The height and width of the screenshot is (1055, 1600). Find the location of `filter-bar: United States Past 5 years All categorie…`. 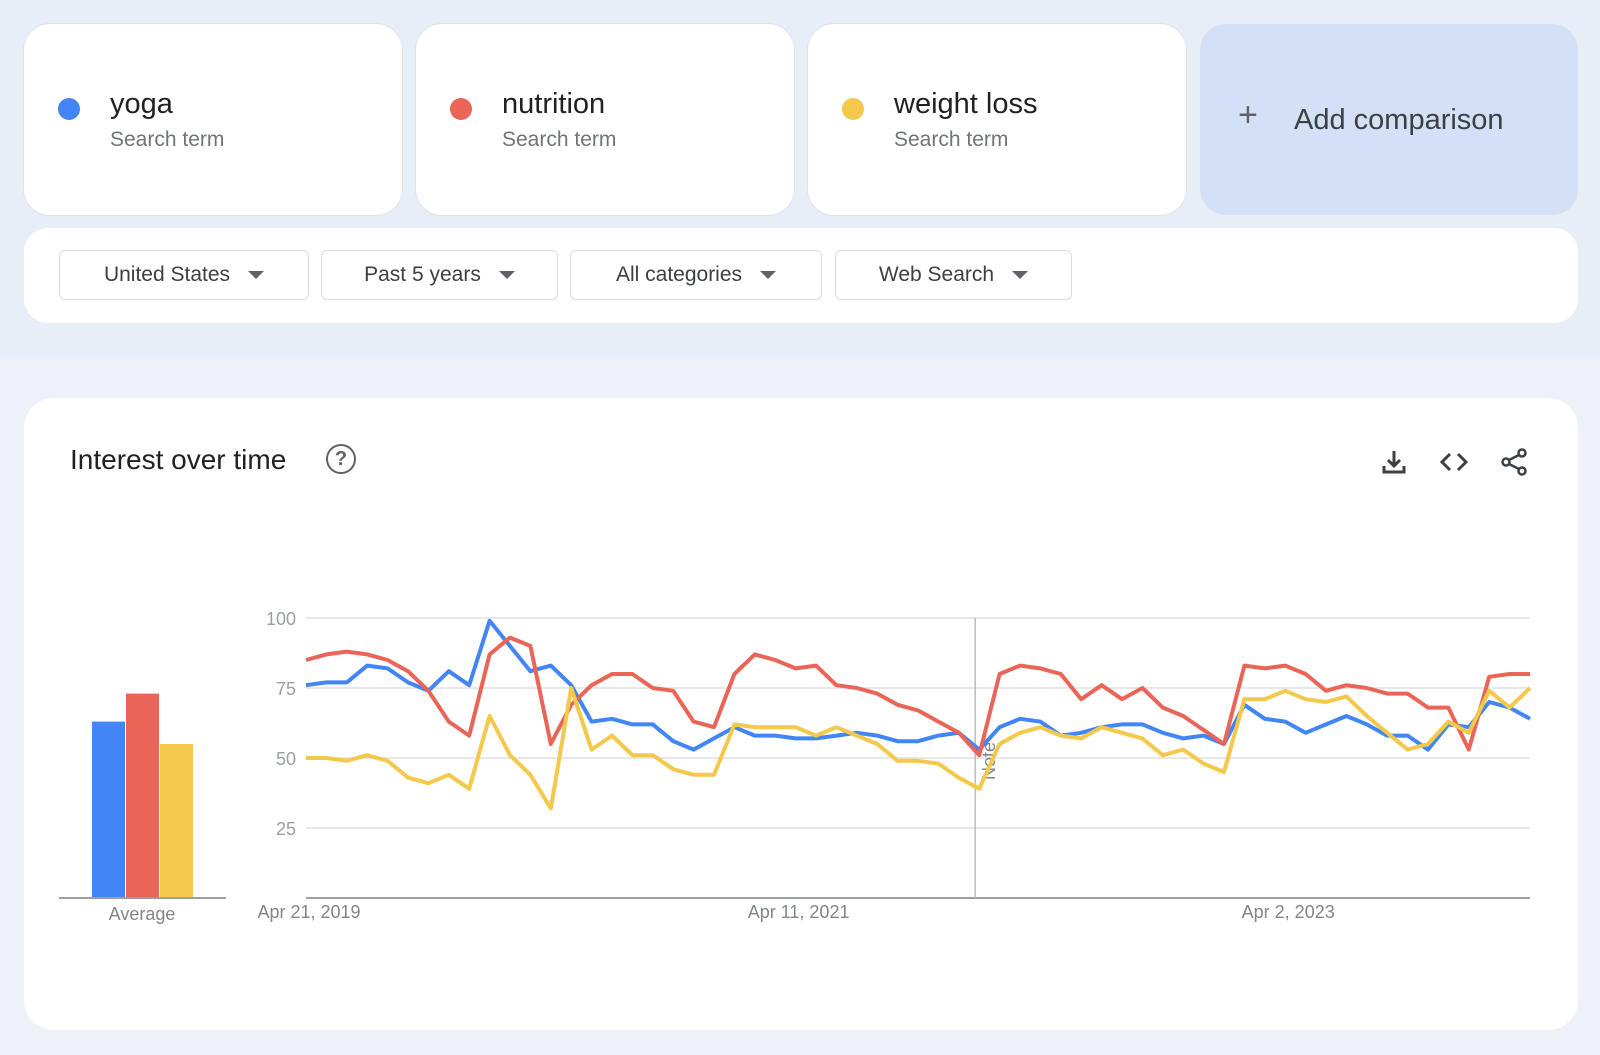

filter-bar: United States Past 5 years All categorie… is located at coordinates (801, 275).